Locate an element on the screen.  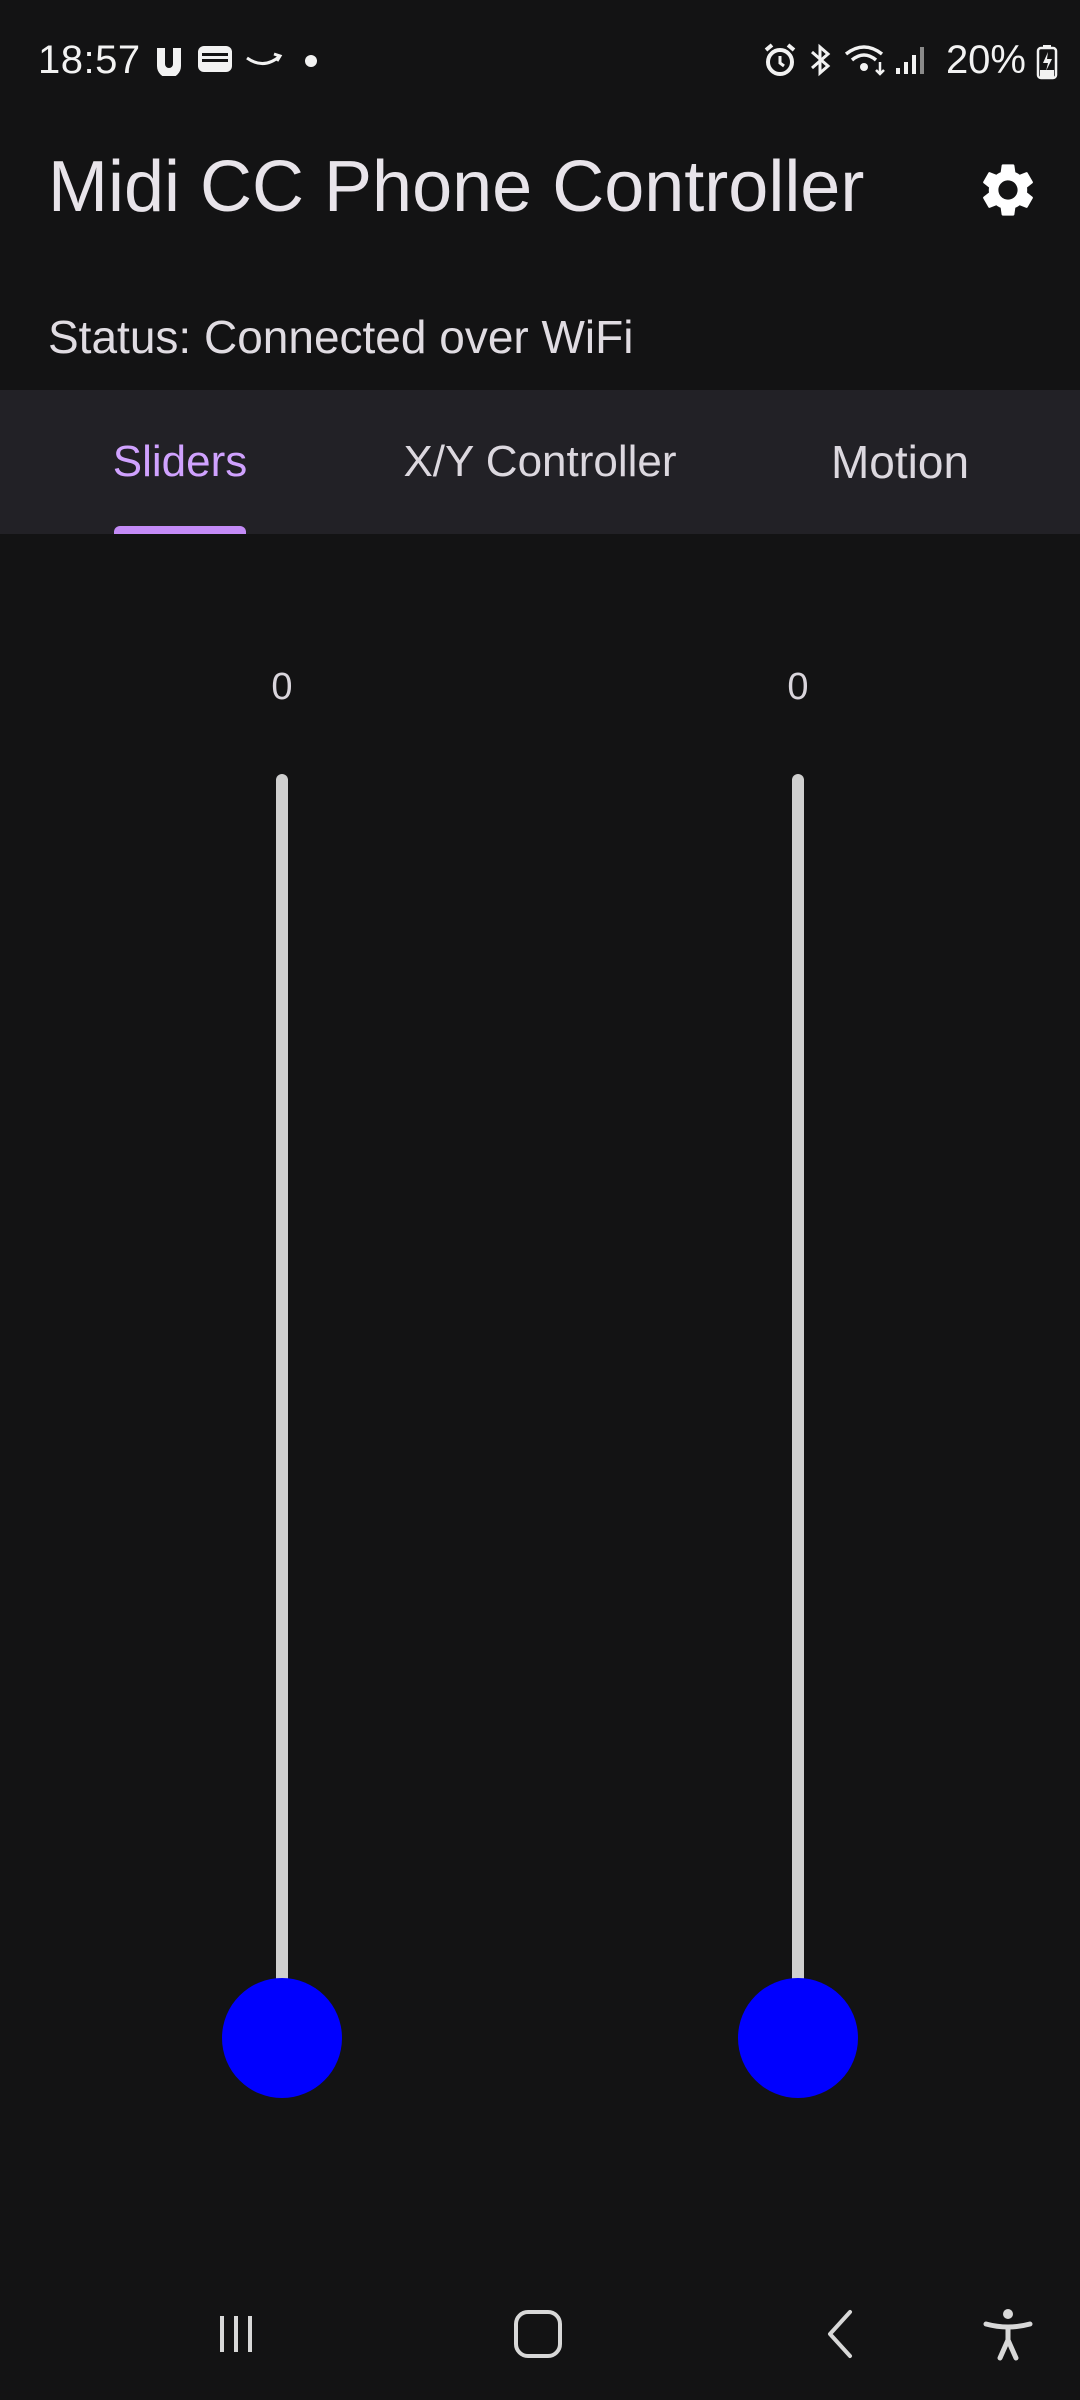
slider-1: 0 is located at coordinates (282, 1344).